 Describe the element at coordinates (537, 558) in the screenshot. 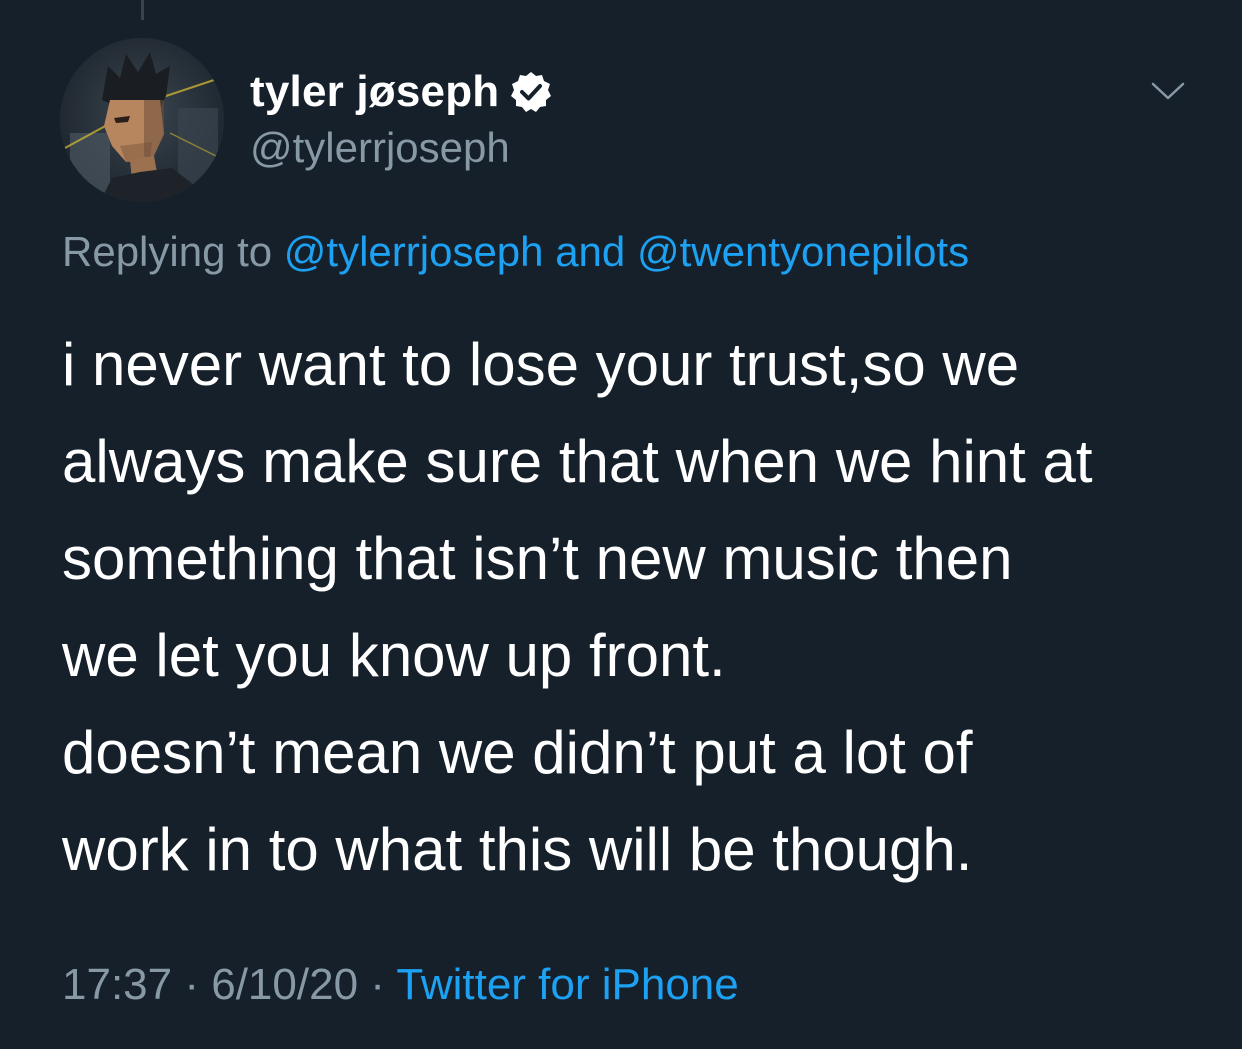

I see `tweet-text-line: something that isn’t new music then` at that location.